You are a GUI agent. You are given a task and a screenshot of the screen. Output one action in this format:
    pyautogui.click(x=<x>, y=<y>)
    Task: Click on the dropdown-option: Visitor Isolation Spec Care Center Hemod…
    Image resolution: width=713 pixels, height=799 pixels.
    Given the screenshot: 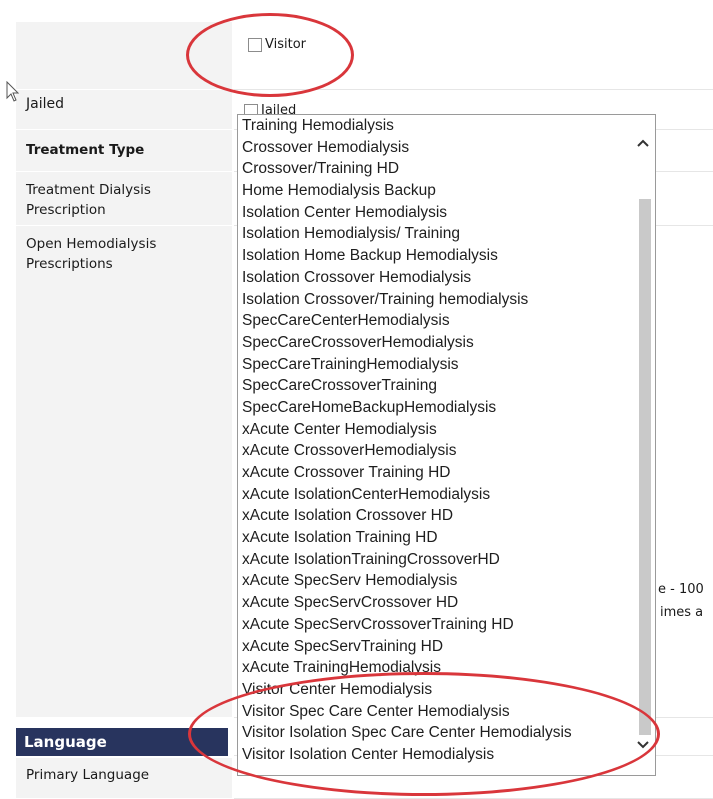 What is the action you would take?
    pyautogui.click(x=436, y=733)
    